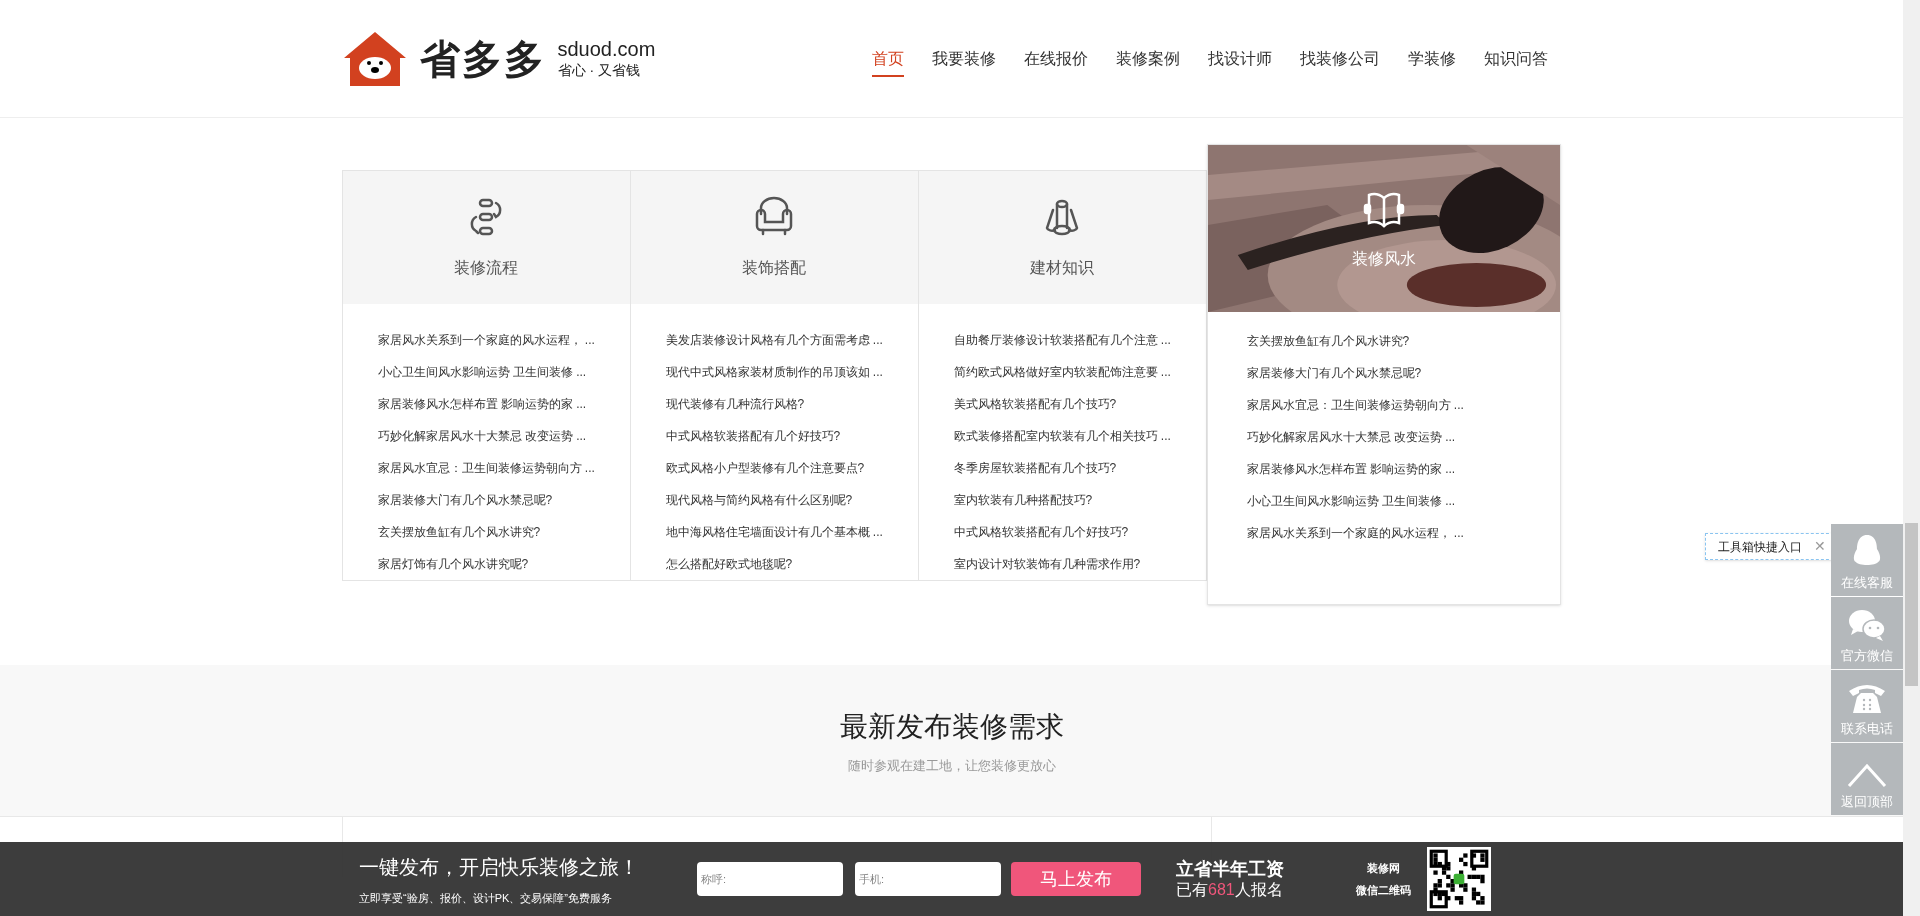  Describe the element at coordinates (729, 564) in the screenshot. I see `article-link: 怎么搭配好欧式地毯呢?` at that location.